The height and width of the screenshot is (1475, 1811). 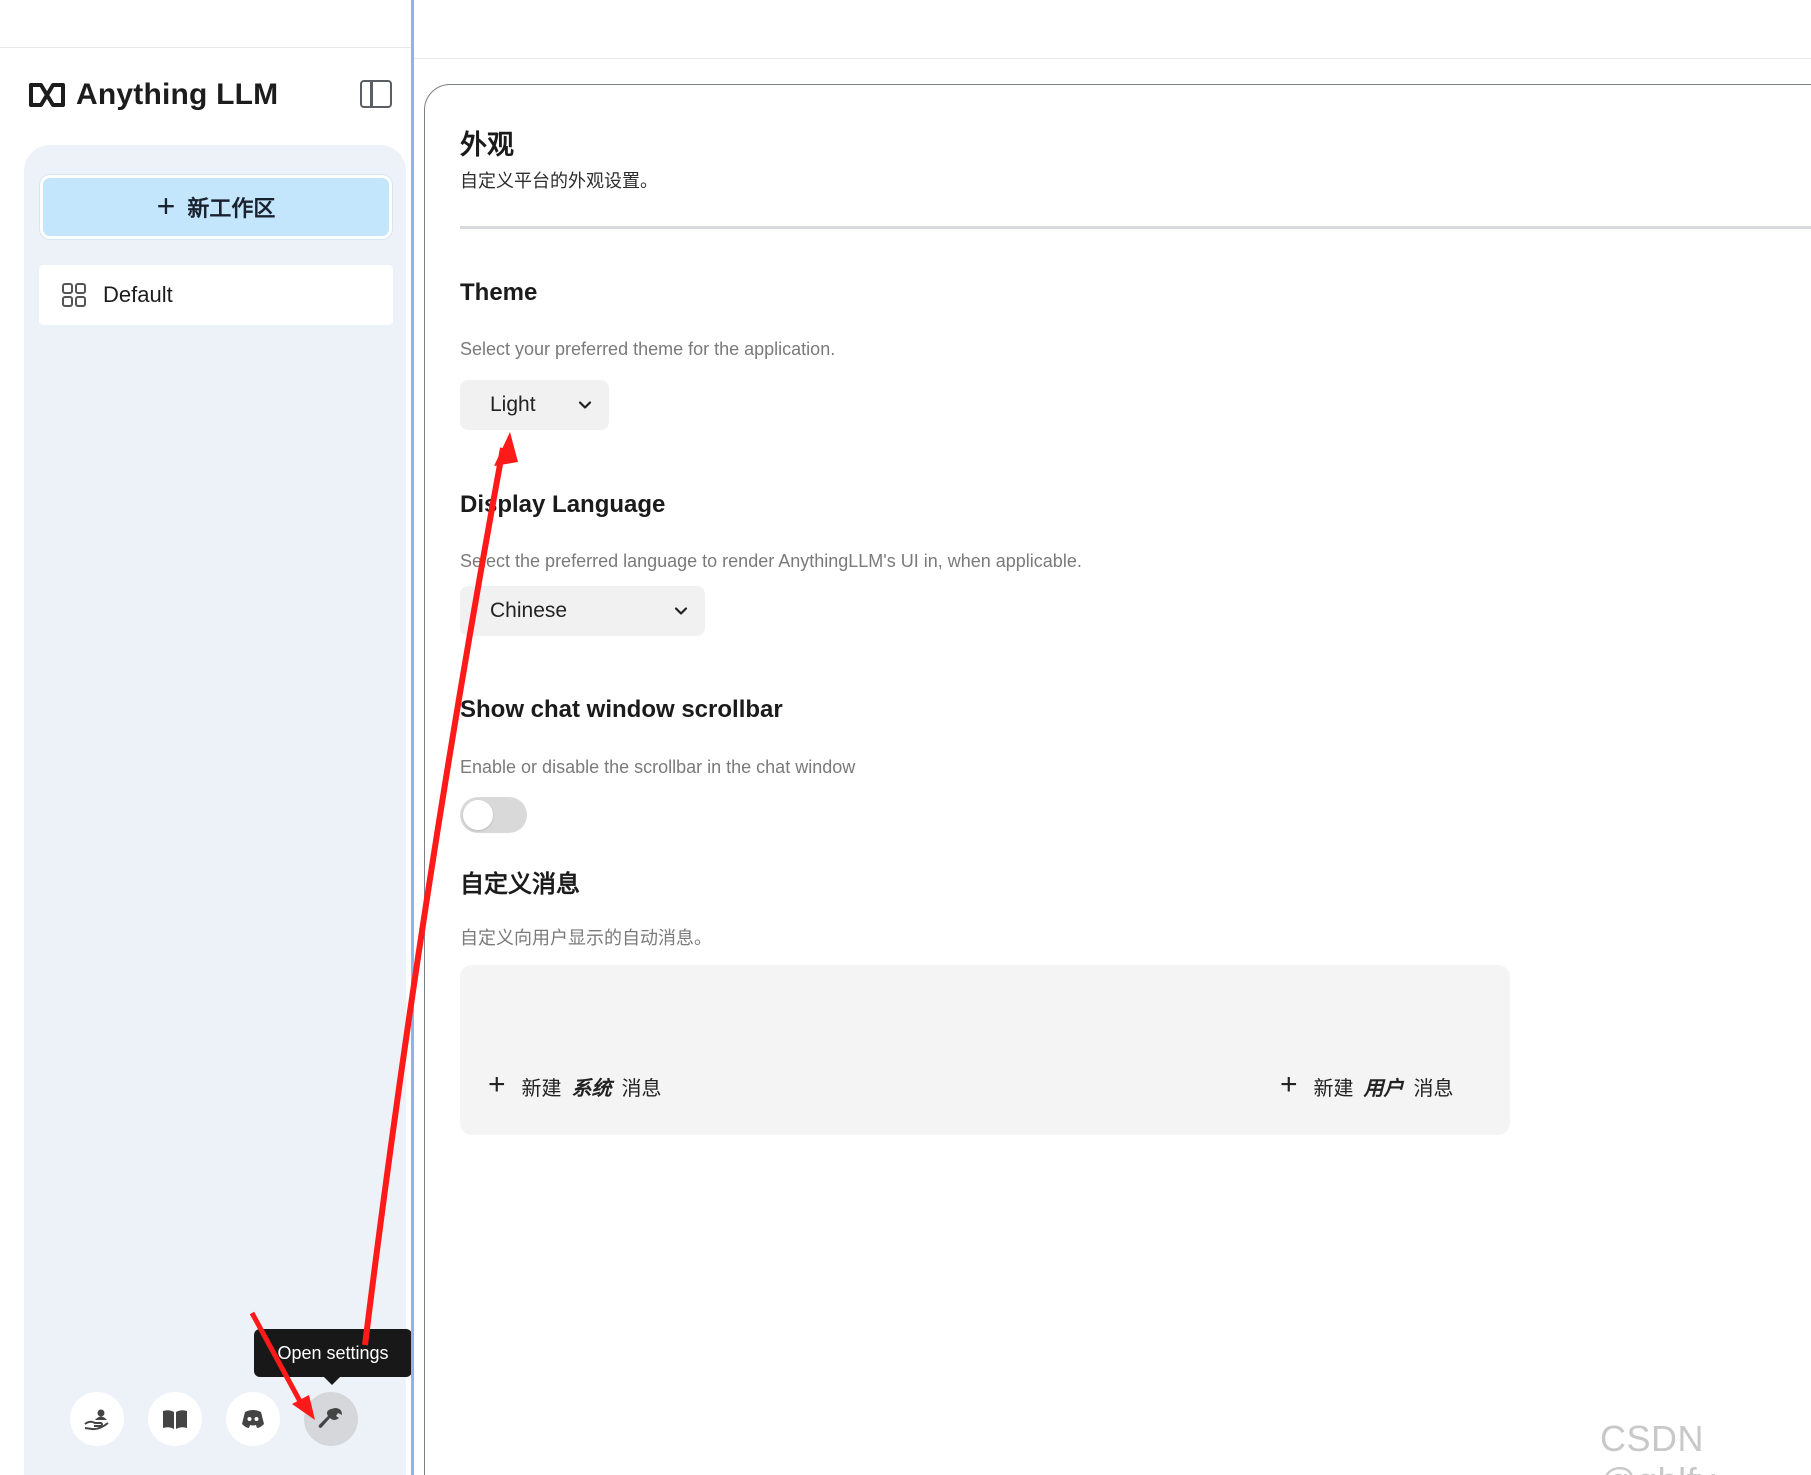 What do you see at coordinates (513, 404) in the screenshot?
I see `theme-select-value: Light` at bounding box center [513, 404].